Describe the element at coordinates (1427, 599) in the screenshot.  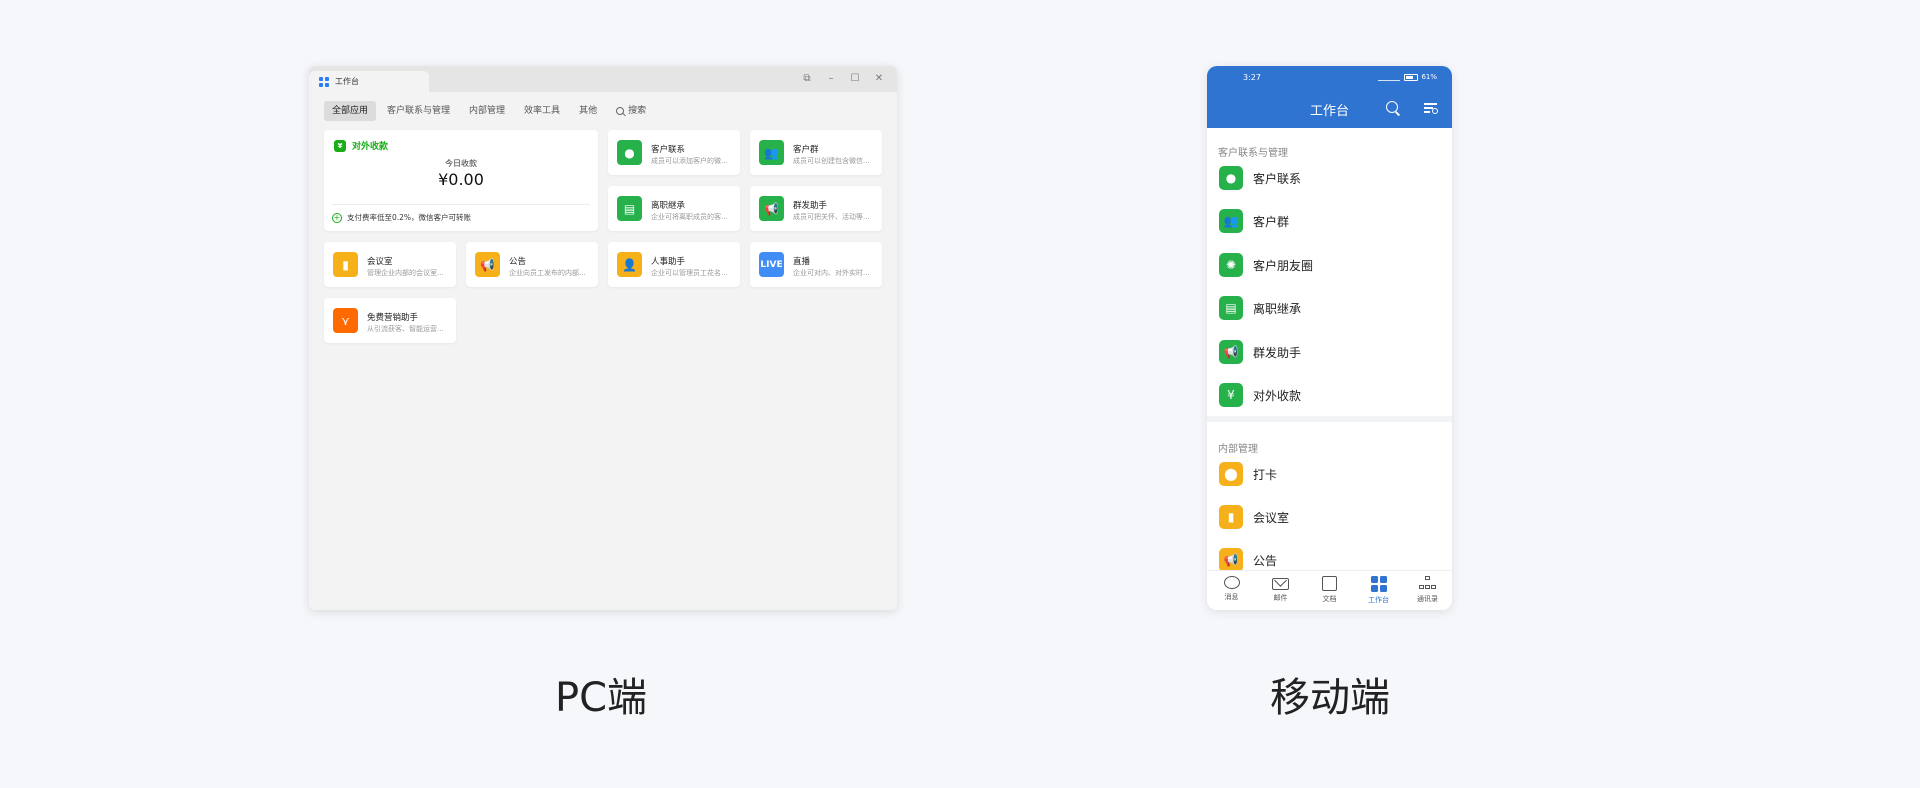
I see `tab-label: 通讯录` at that location.